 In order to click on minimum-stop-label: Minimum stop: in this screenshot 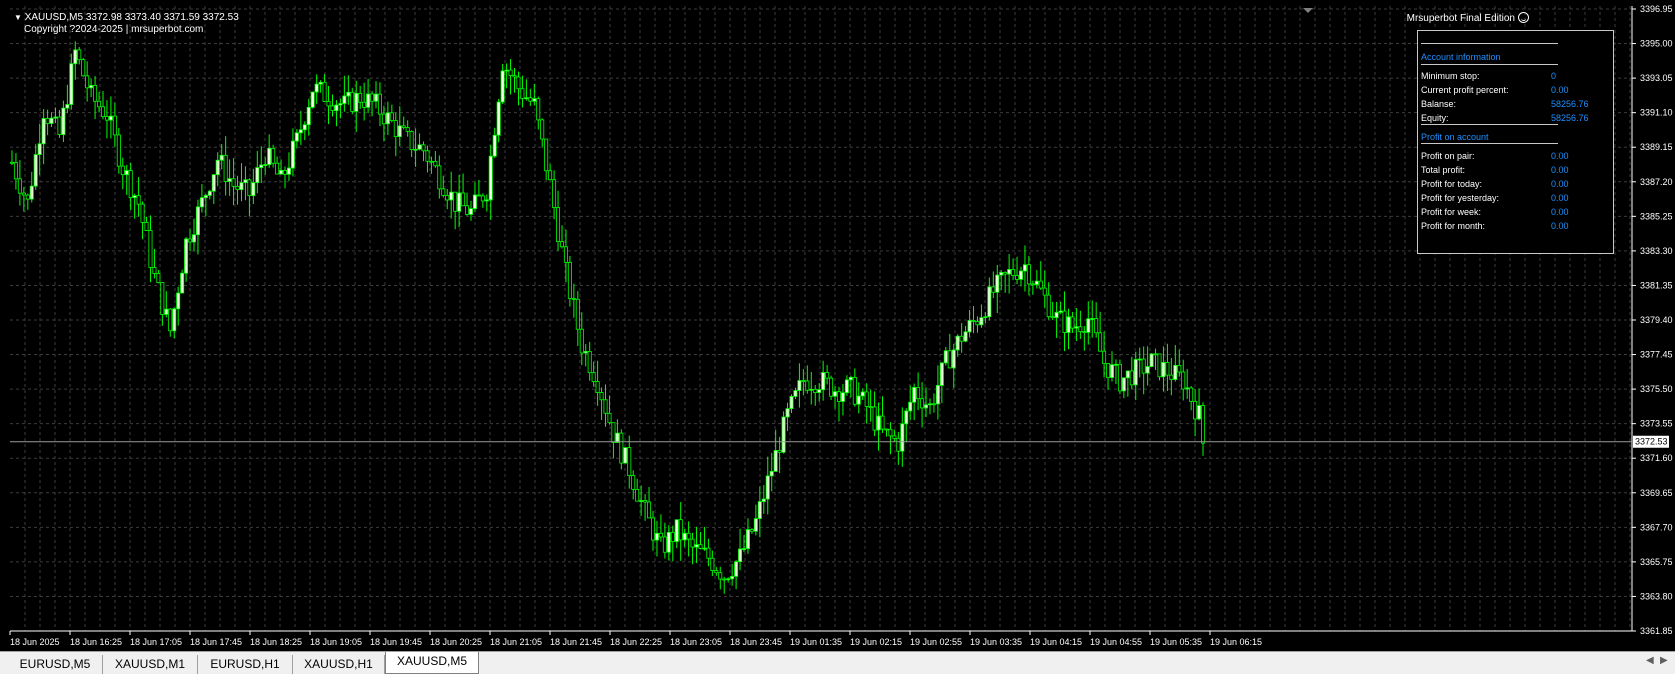, I will do `click(1450, 76)`.